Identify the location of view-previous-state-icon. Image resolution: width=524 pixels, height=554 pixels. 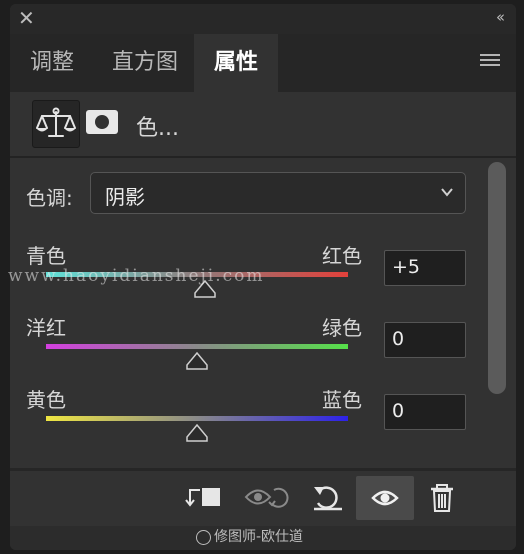
(266, 497).